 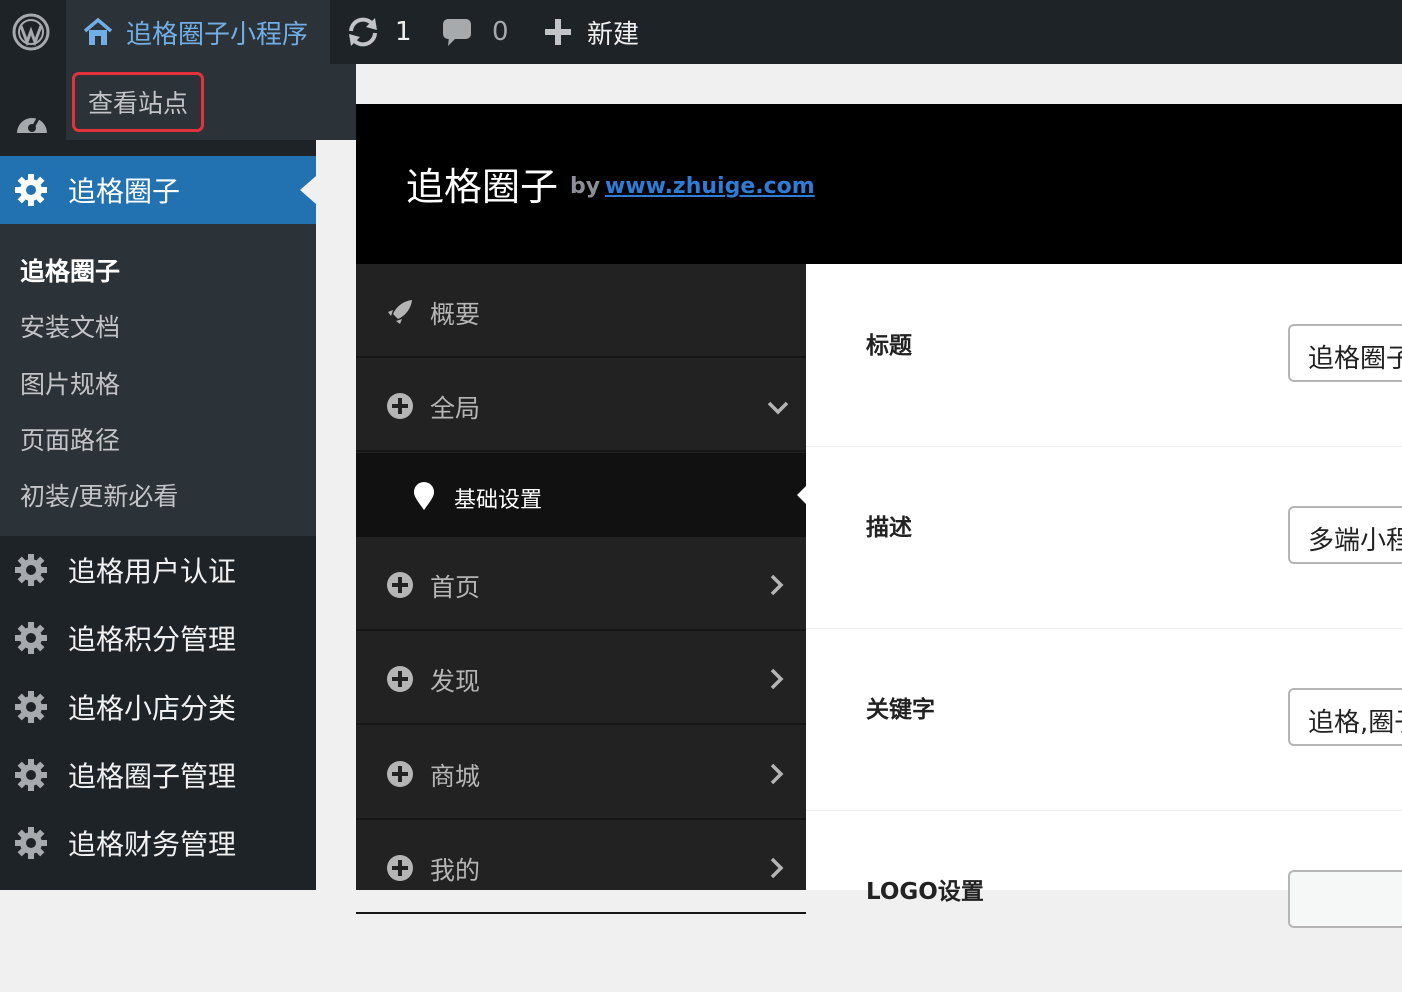 What do you see at coordinates (378, 32) in the screenshot?
I see `updates-button: 1` at bounding box center [378, 32].